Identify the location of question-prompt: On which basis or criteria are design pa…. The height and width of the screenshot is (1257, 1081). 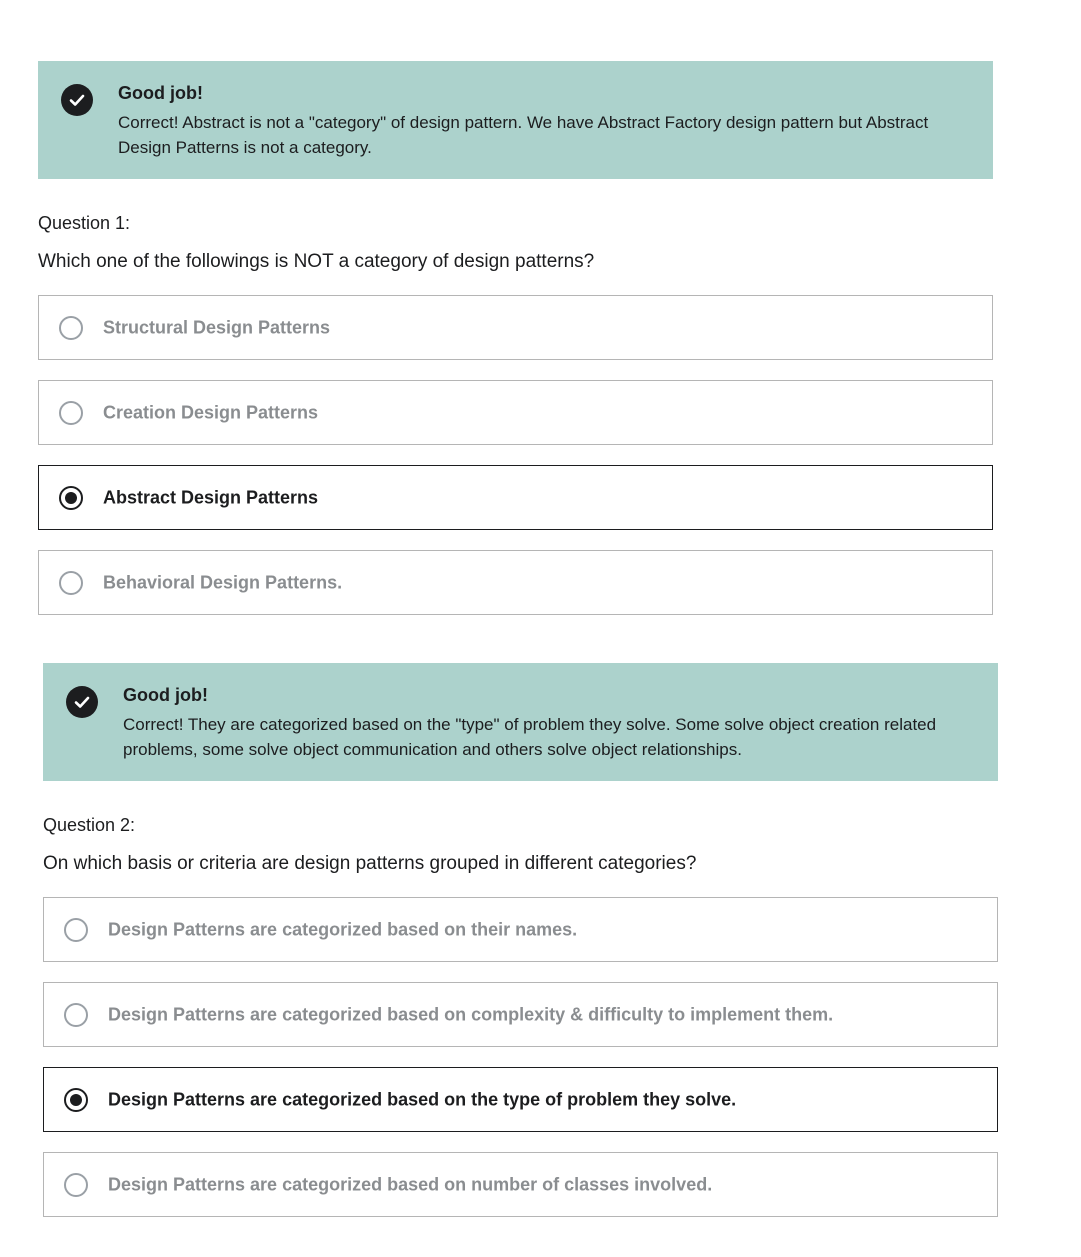
(370, 863).